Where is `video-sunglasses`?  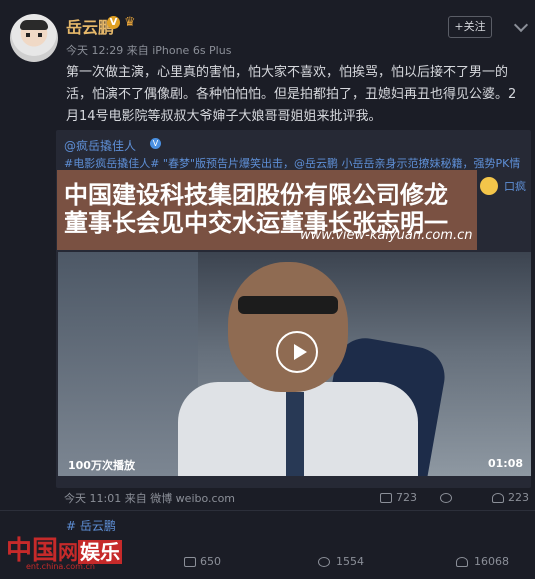
video-sunglasses is located at coordinates (288, 305).